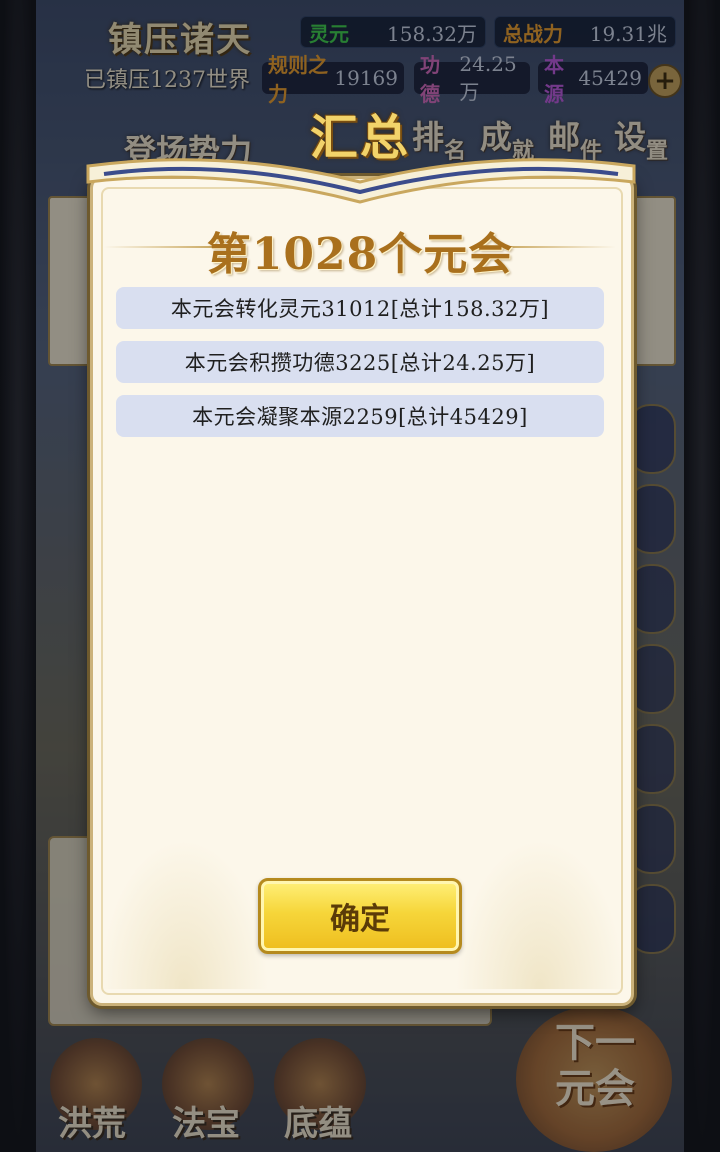 This screenshot has width=720, height=1152. Describe the element at coordinates (360, 916) in the screenshot. I see `confirm-button: 确定` at that location.